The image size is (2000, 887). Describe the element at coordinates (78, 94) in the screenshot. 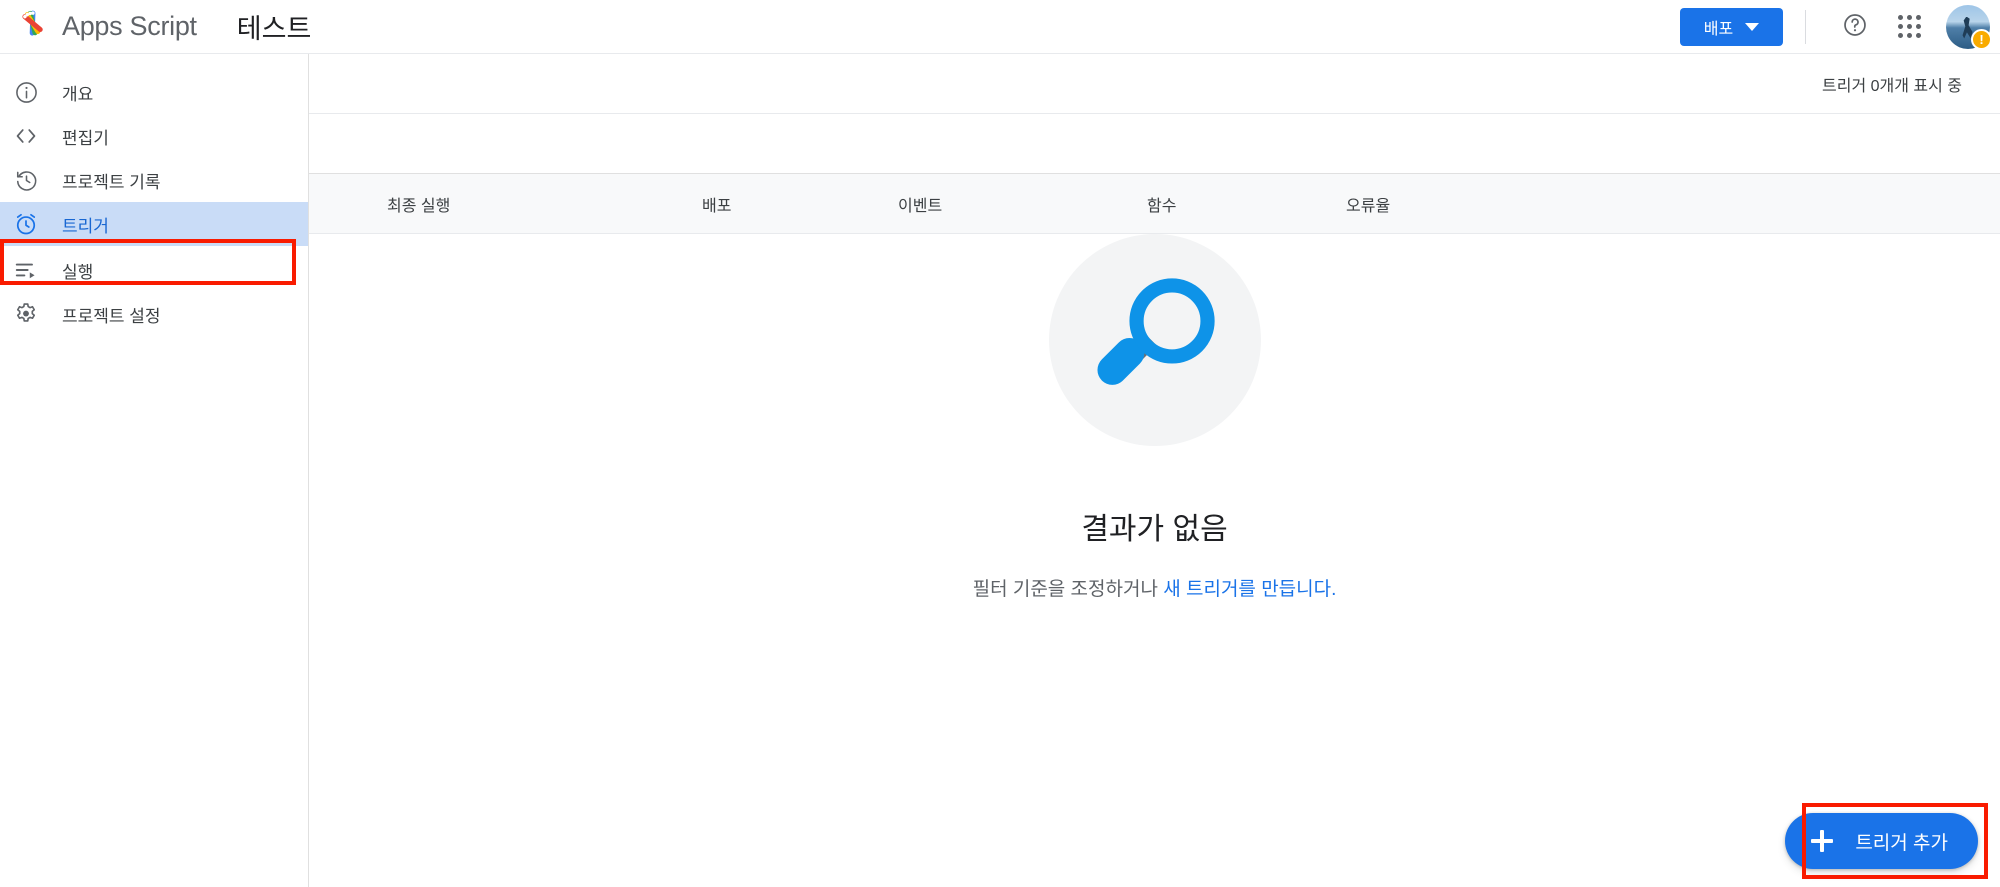

I see `sidebar-item-label: 개요` at that location.